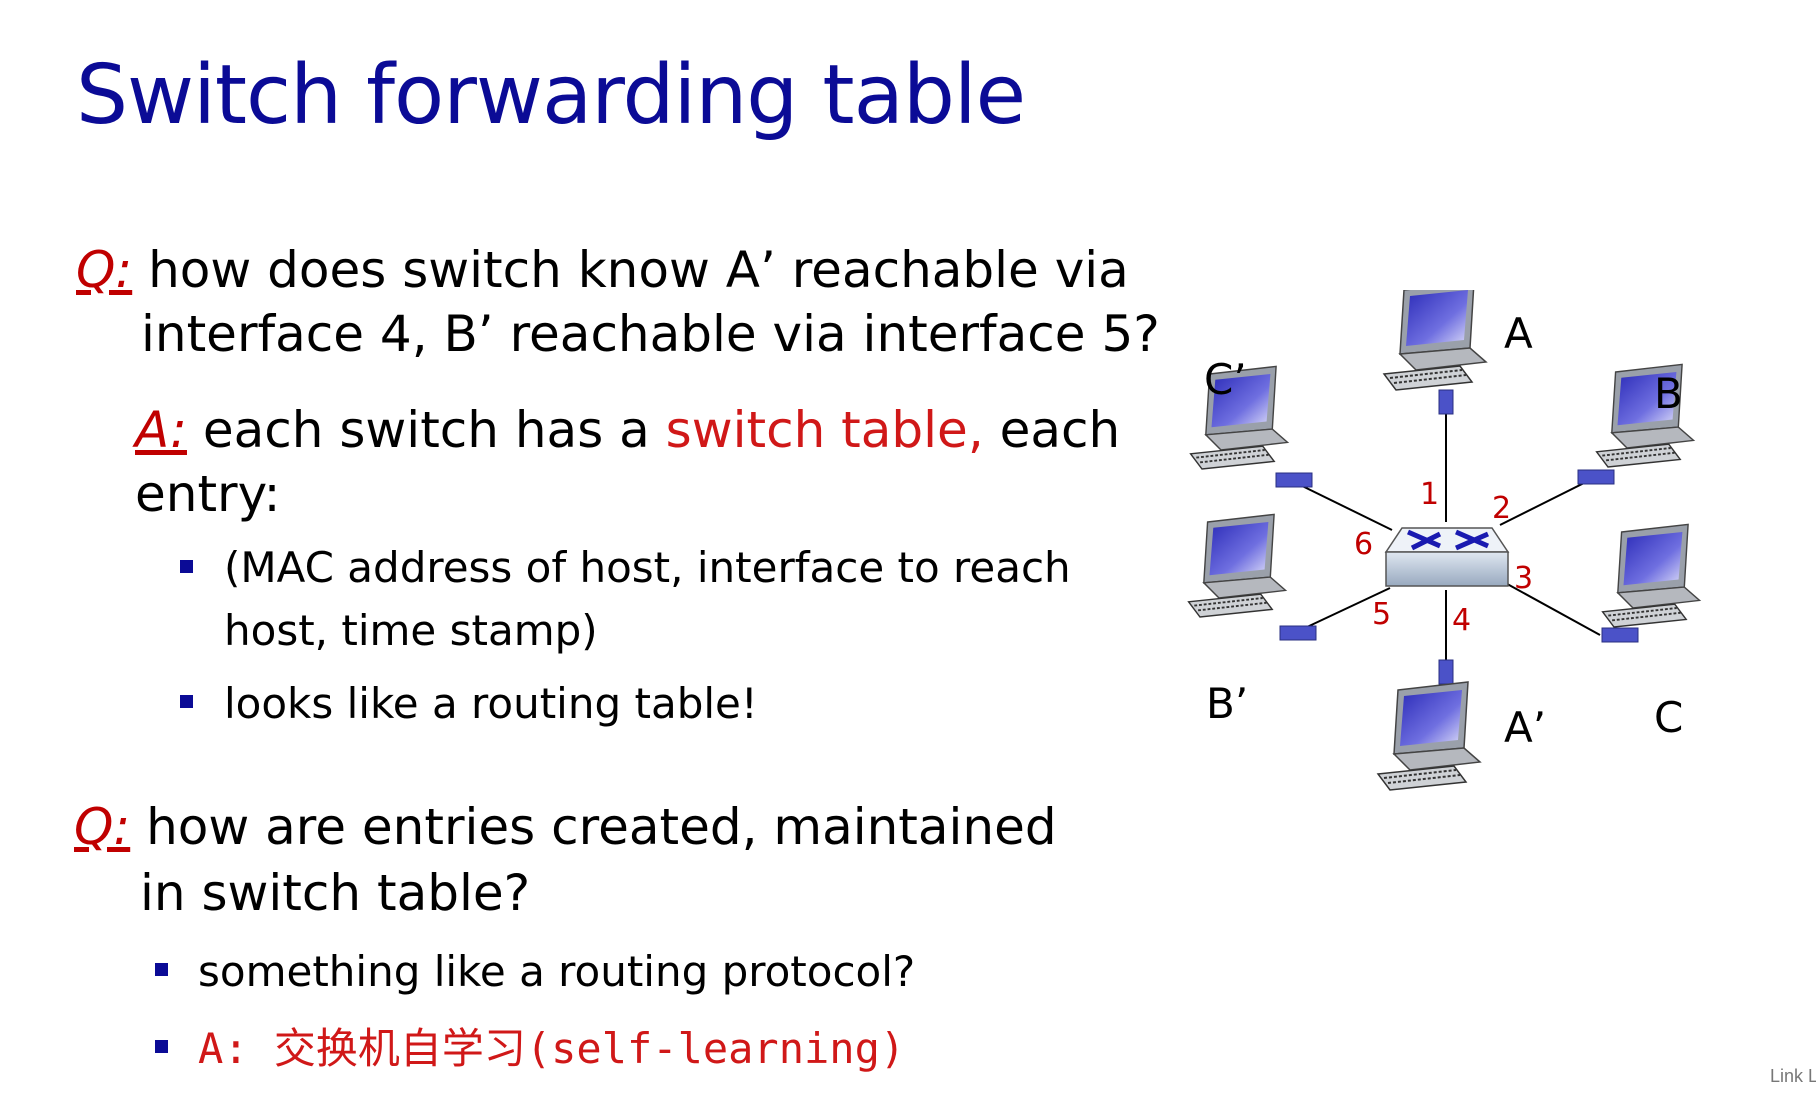  What do you see at coordinates (1651, 575) in the screenshot?
I see `host-c-icon` at bounding box center [1651, 575].